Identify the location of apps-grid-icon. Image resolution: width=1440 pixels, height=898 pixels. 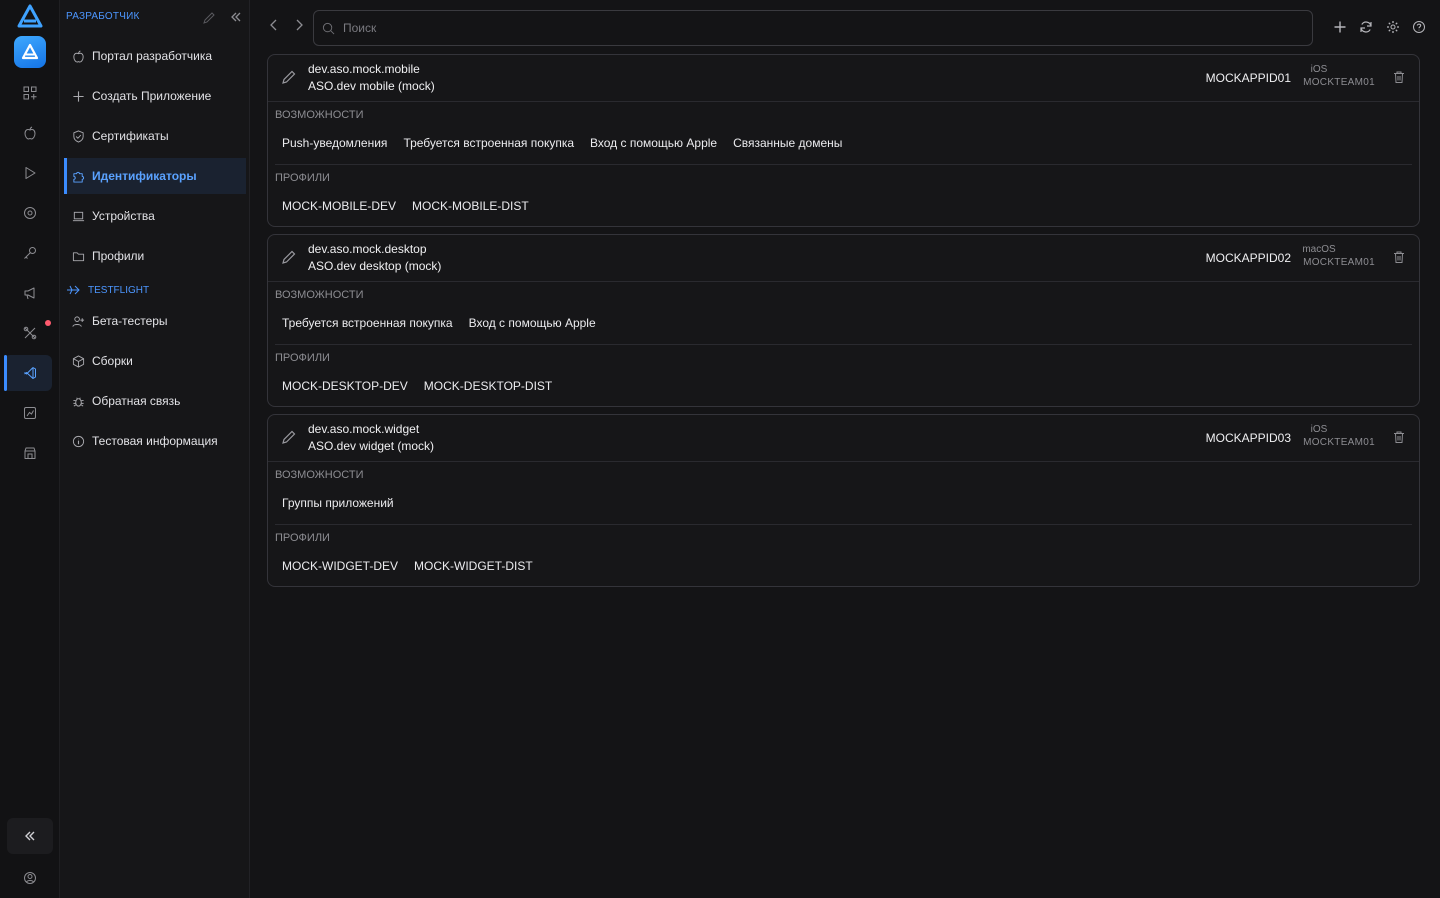
(30, 93).